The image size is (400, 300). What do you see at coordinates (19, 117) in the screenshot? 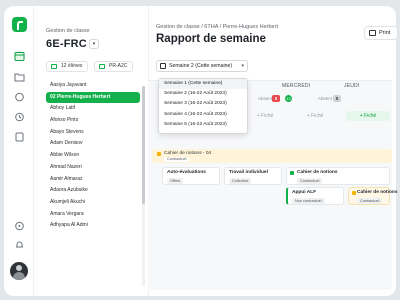
I see `clock-icon` at bounding box center [19, 117].